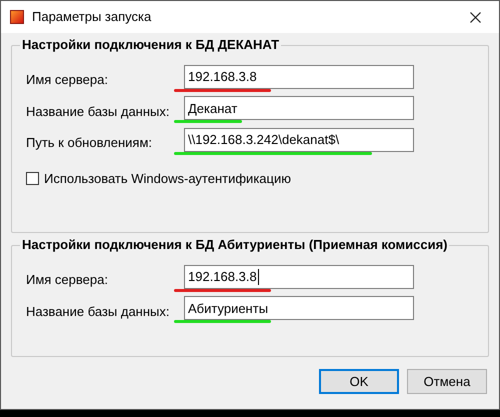 This screenshot has width=500, height=417. I want to click on field-label: Путь к обновлениям:, so click(90, 143).